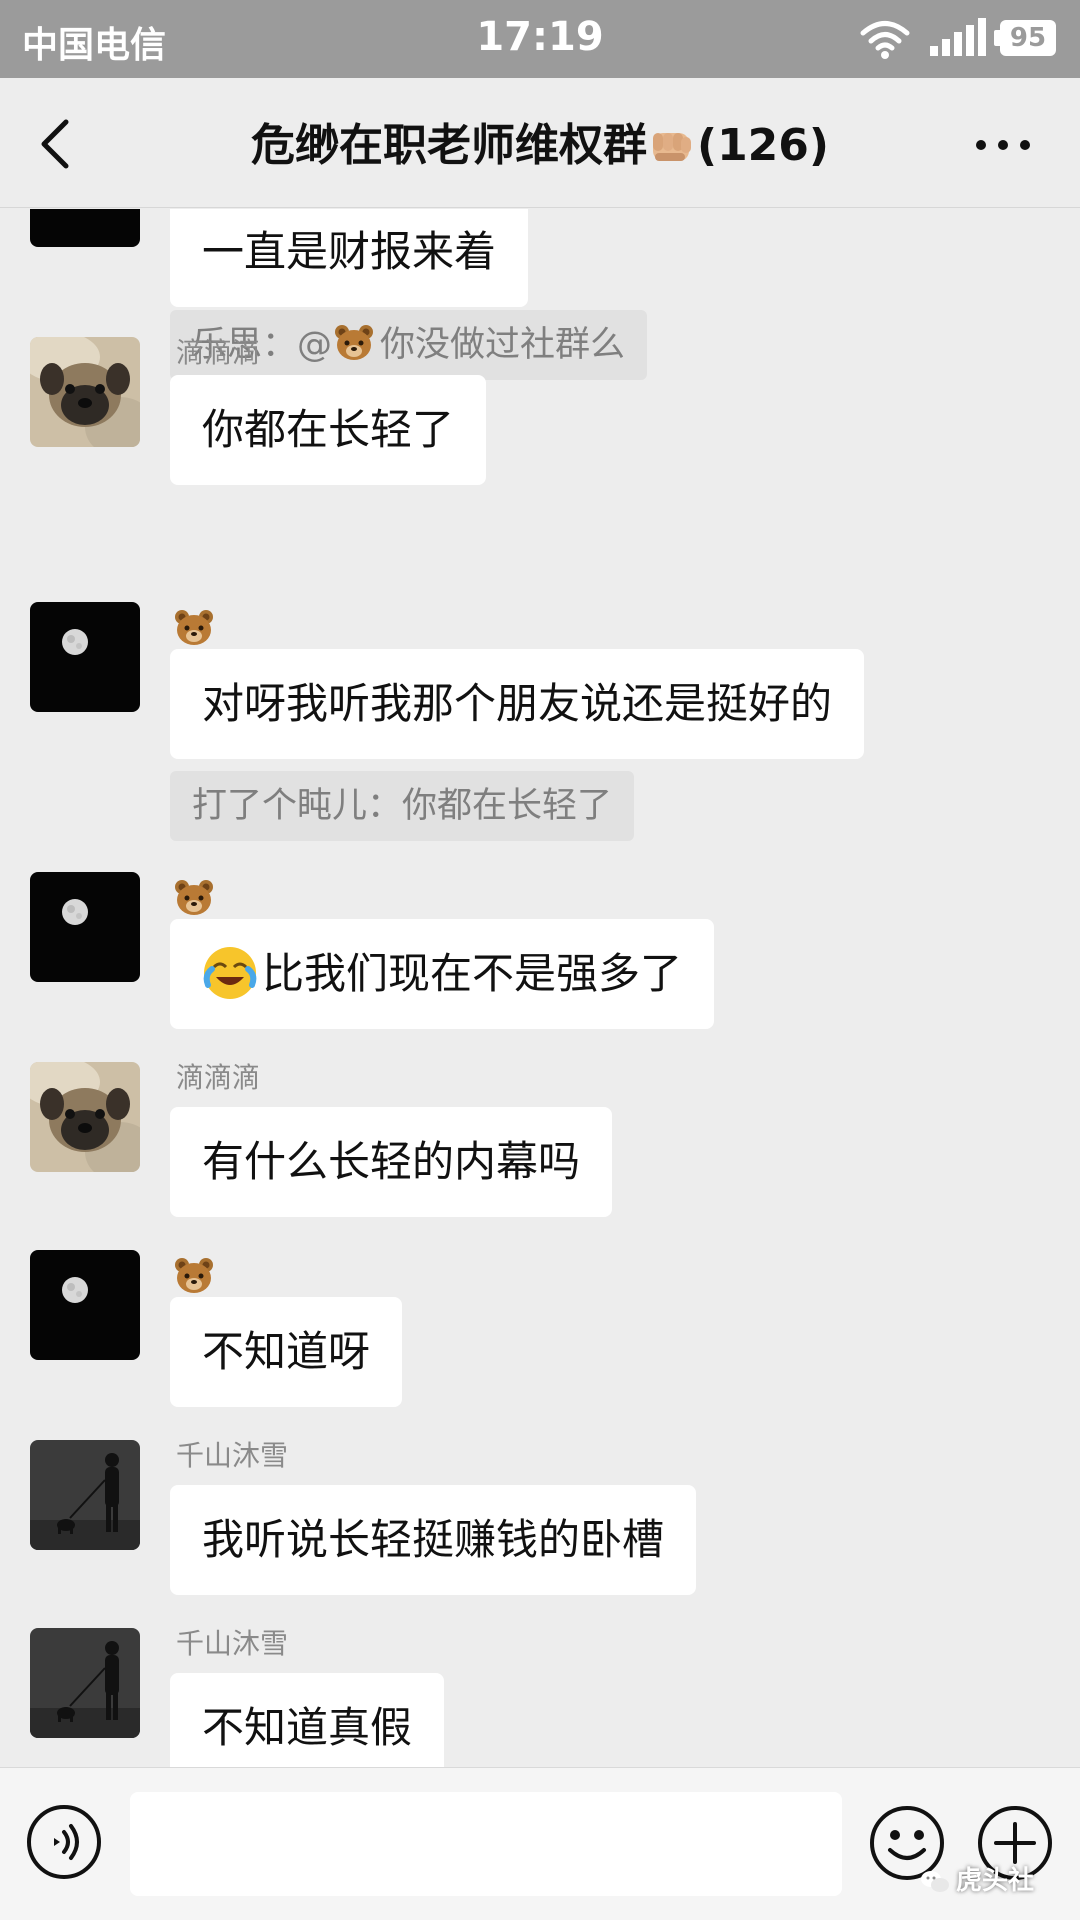 The height and width of the screenshot is (1920, 1080). I want to click on watermark-text: 虎头社, so click(995, 1881).